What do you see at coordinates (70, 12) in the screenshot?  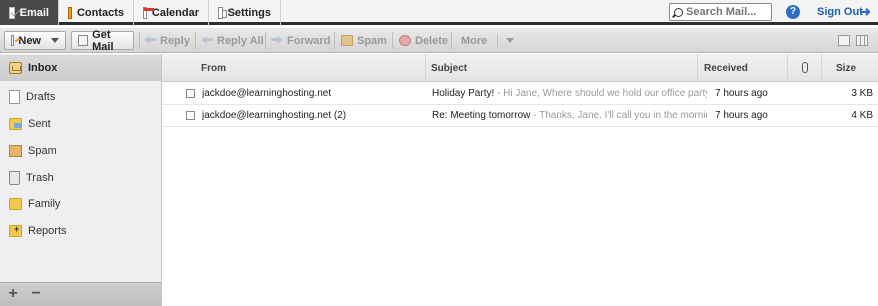 I see `contacts-icon` at bounding box center [70, 12].